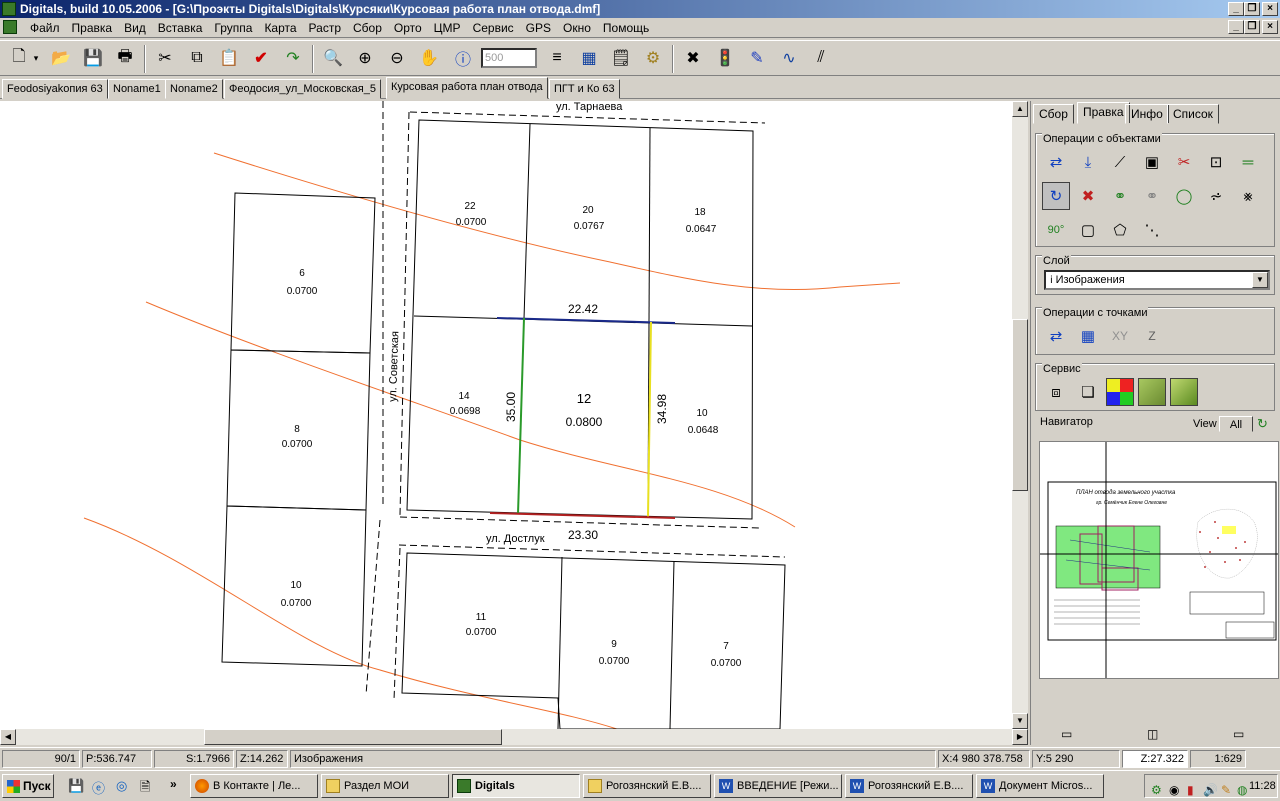 The width and height of the screenshot is (1280, 801). What do you see at coordinates (1262, 786) in the screenshot?
I see `clock: 11:28` at bounding box center [1262, 786].